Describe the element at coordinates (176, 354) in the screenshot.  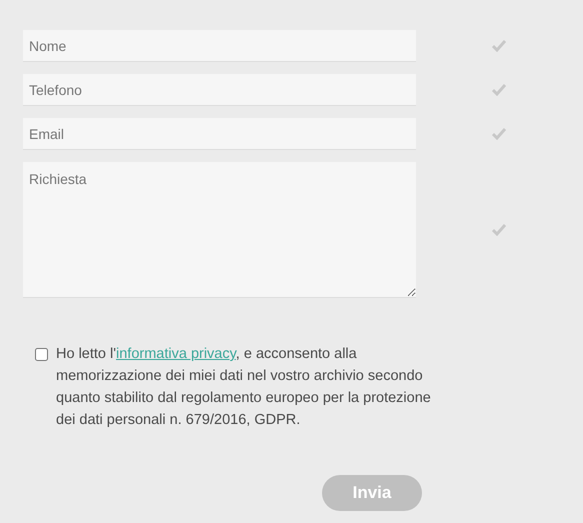
I see `privacy-link: informativa privacy` at that location.